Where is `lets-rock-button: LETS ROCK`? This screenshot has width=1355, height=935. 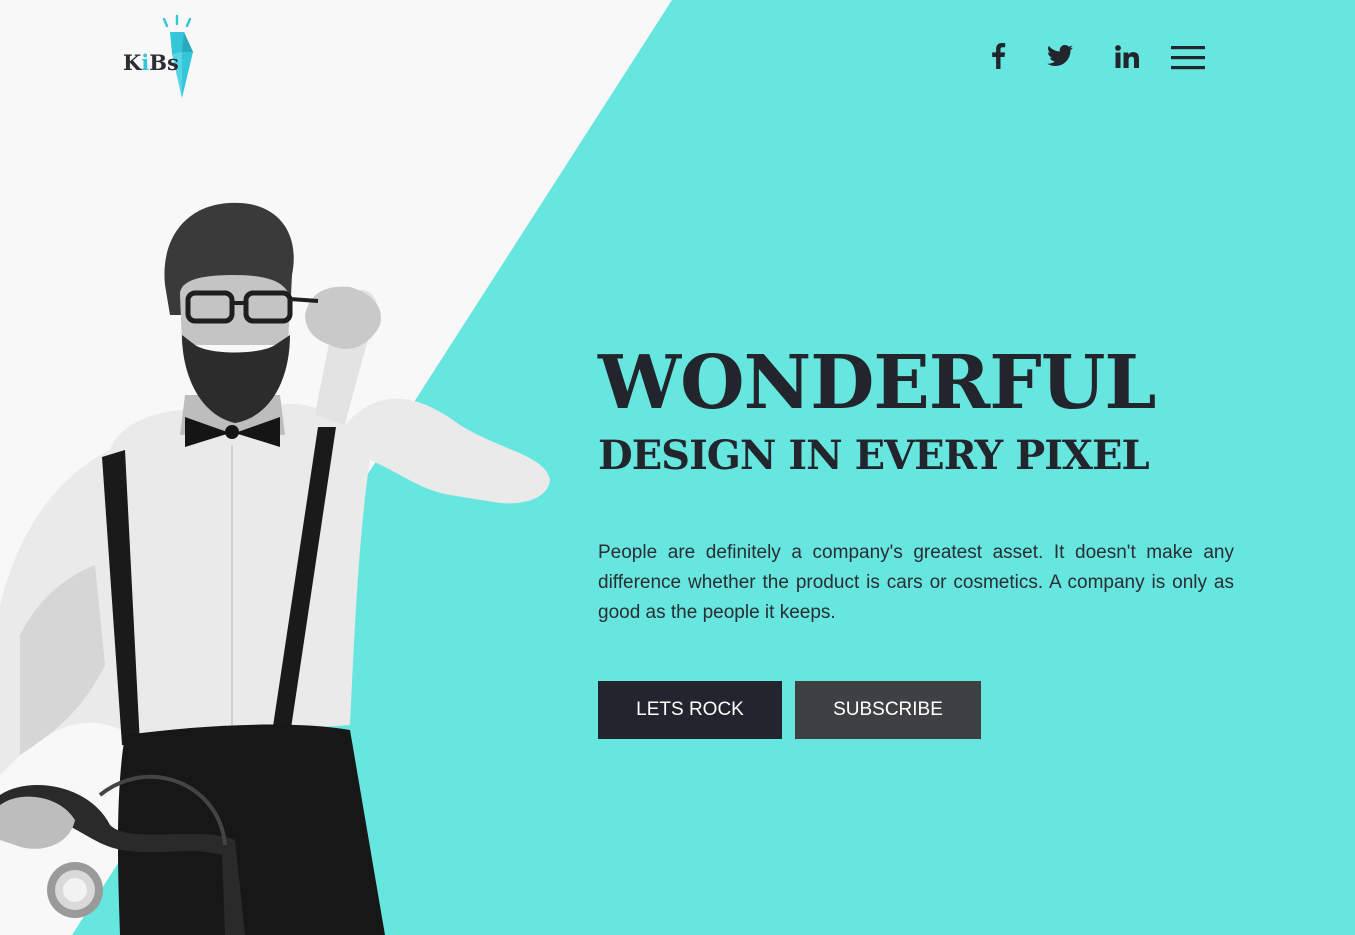
lets-rock-button: LETS ROCK is located at coordinates (690, 710).